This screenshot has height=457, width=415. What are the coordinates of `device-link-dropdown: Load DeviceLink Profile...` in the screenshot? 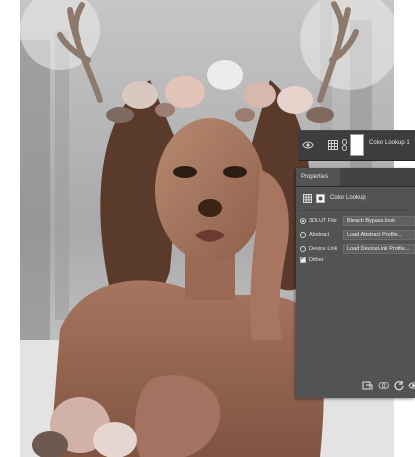 It's located at (379, 249).